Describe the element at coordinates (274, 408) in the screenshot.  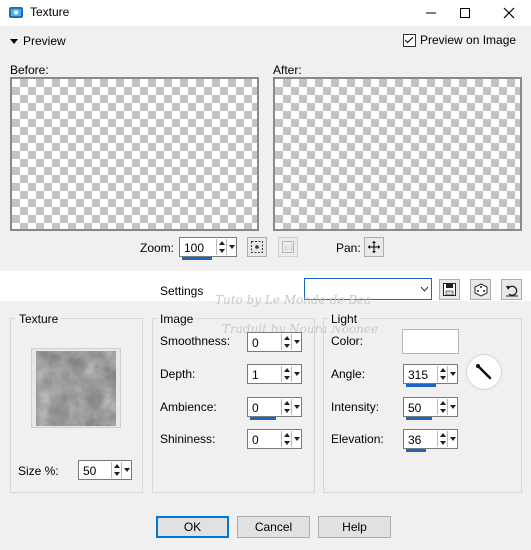
I see `ambience-spinner: 0` at that location.